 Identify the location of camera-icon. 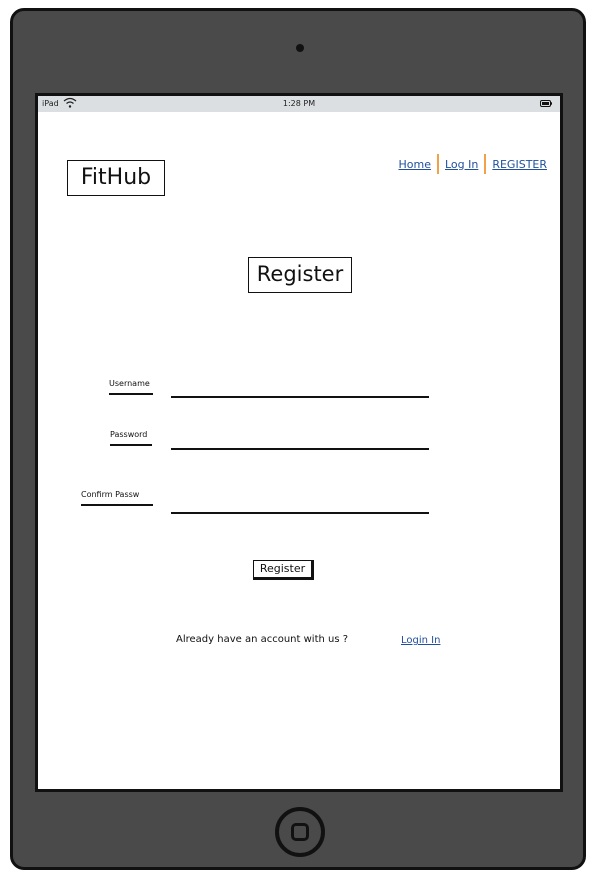
(300, 48).